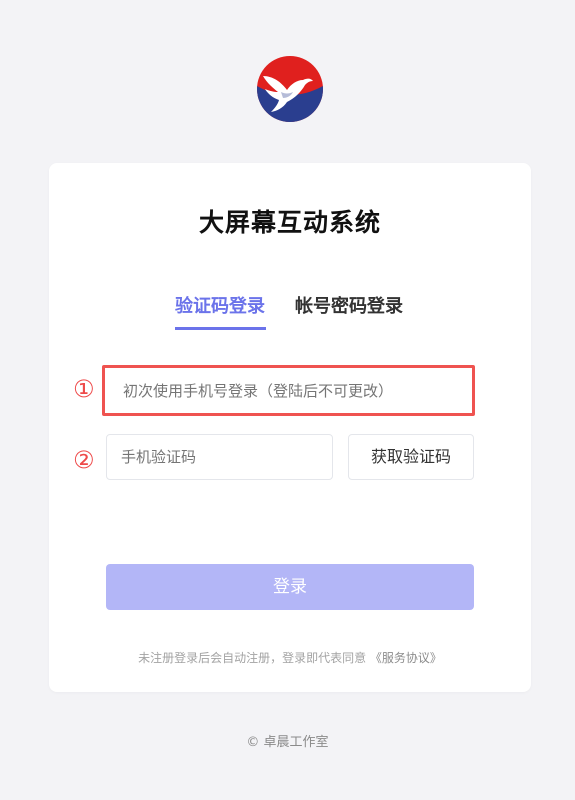 This screenshot has width=575, height=800. What do you see at coordinates (411, 457) in the screenshot?
I see `get-code-button: 获取验证码` at bounding box center [411, 457].